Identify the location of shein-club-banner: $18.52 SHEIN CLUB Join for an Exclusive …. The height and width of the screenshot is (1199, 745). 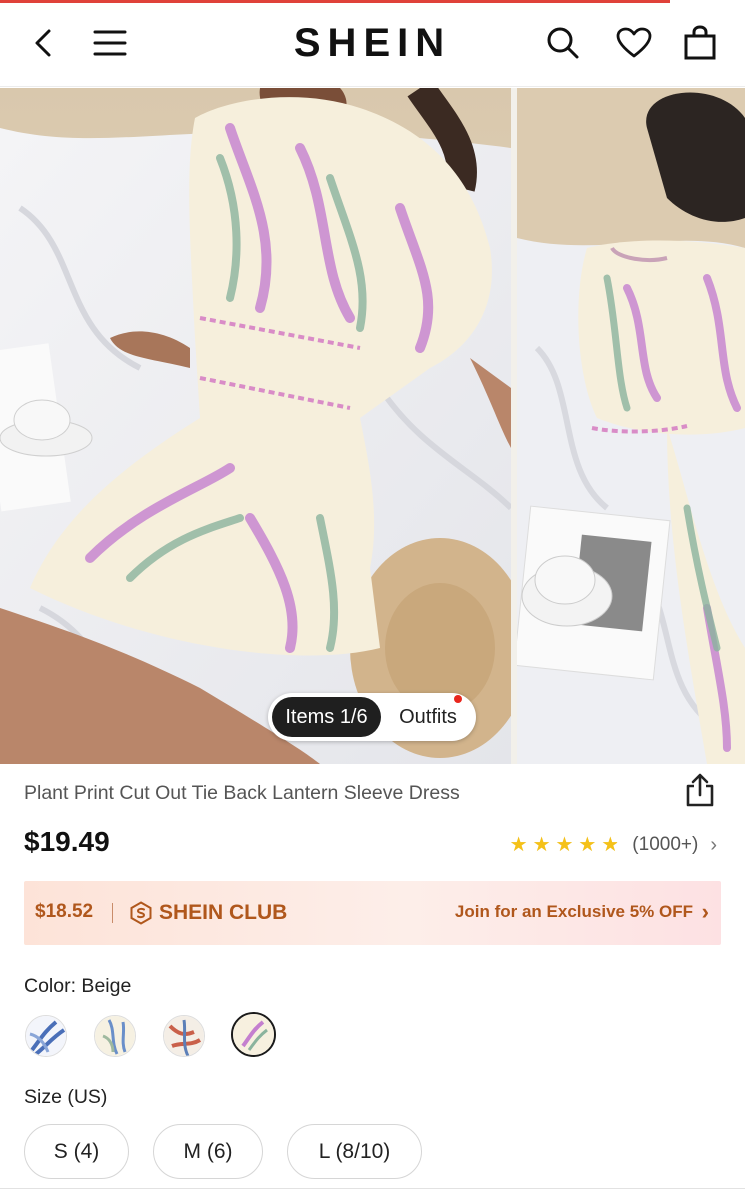
(372, 913).